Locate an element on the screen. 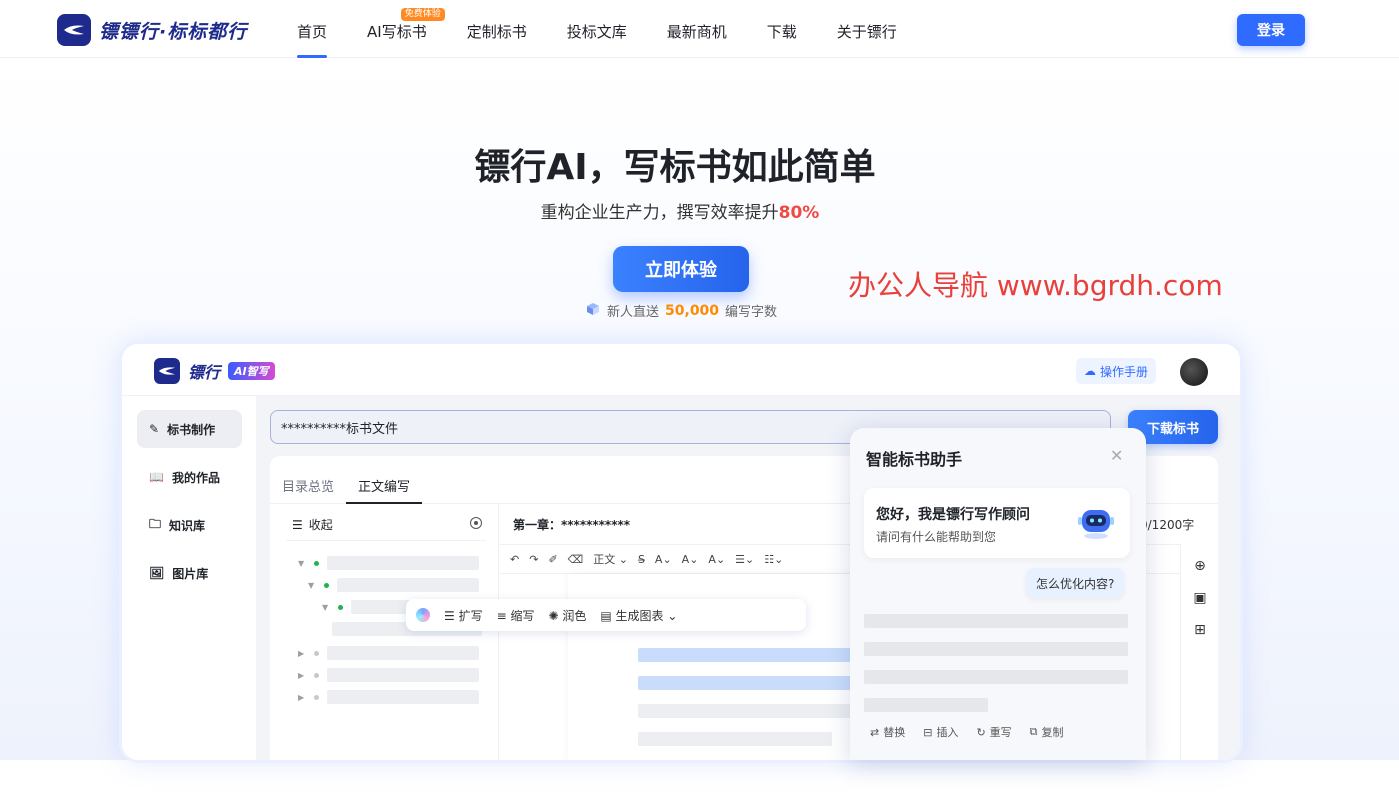 Image resolution: width=1399 pixels, height=804 pixels. insert-label: 插入 is located at coordinates (947, 732).